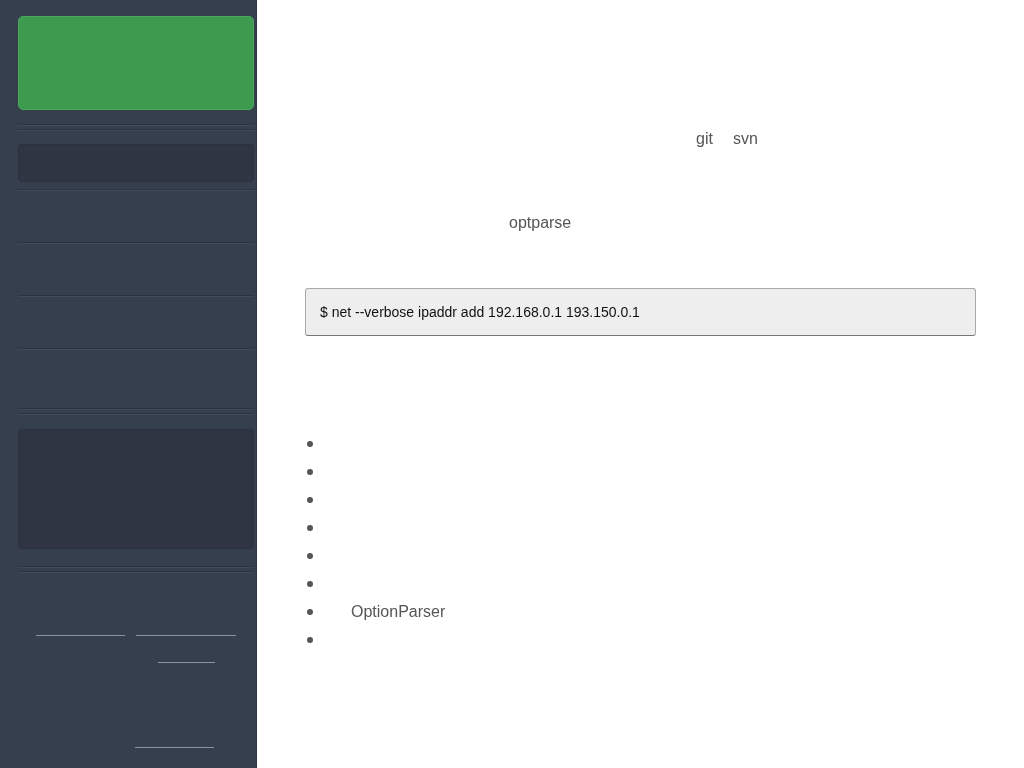  What do you see at coordinates (541, 223) in the screenshot?
I see `code-term: optparse` at bounding box center [541, 223].